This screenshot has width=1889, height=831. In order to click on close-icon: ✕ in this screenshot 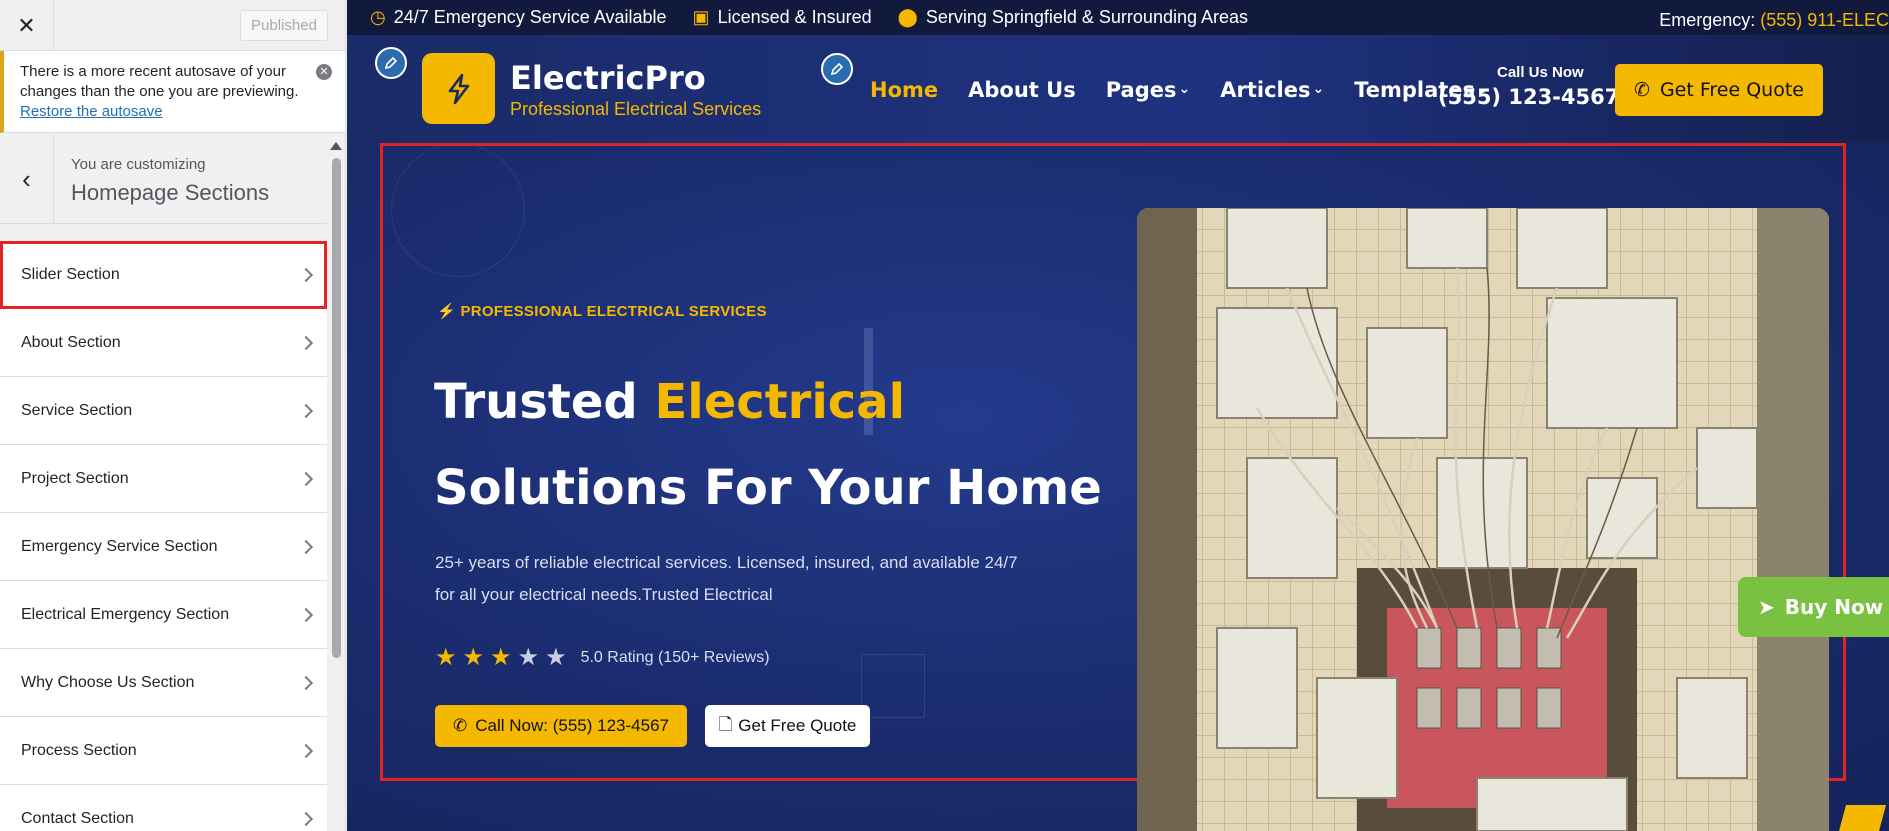, I will do `click(27, 25)`.